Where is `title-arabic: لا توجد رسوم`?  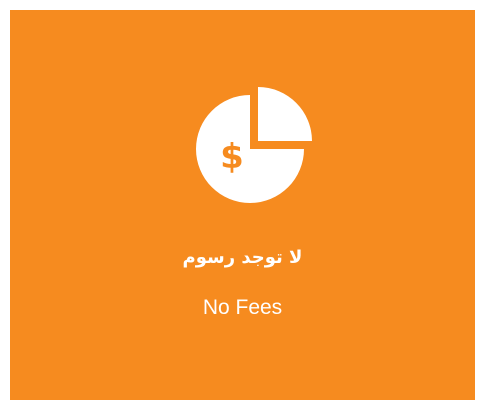
title-arabic: لا توجد رسوم is located at coordinates (242, 257).